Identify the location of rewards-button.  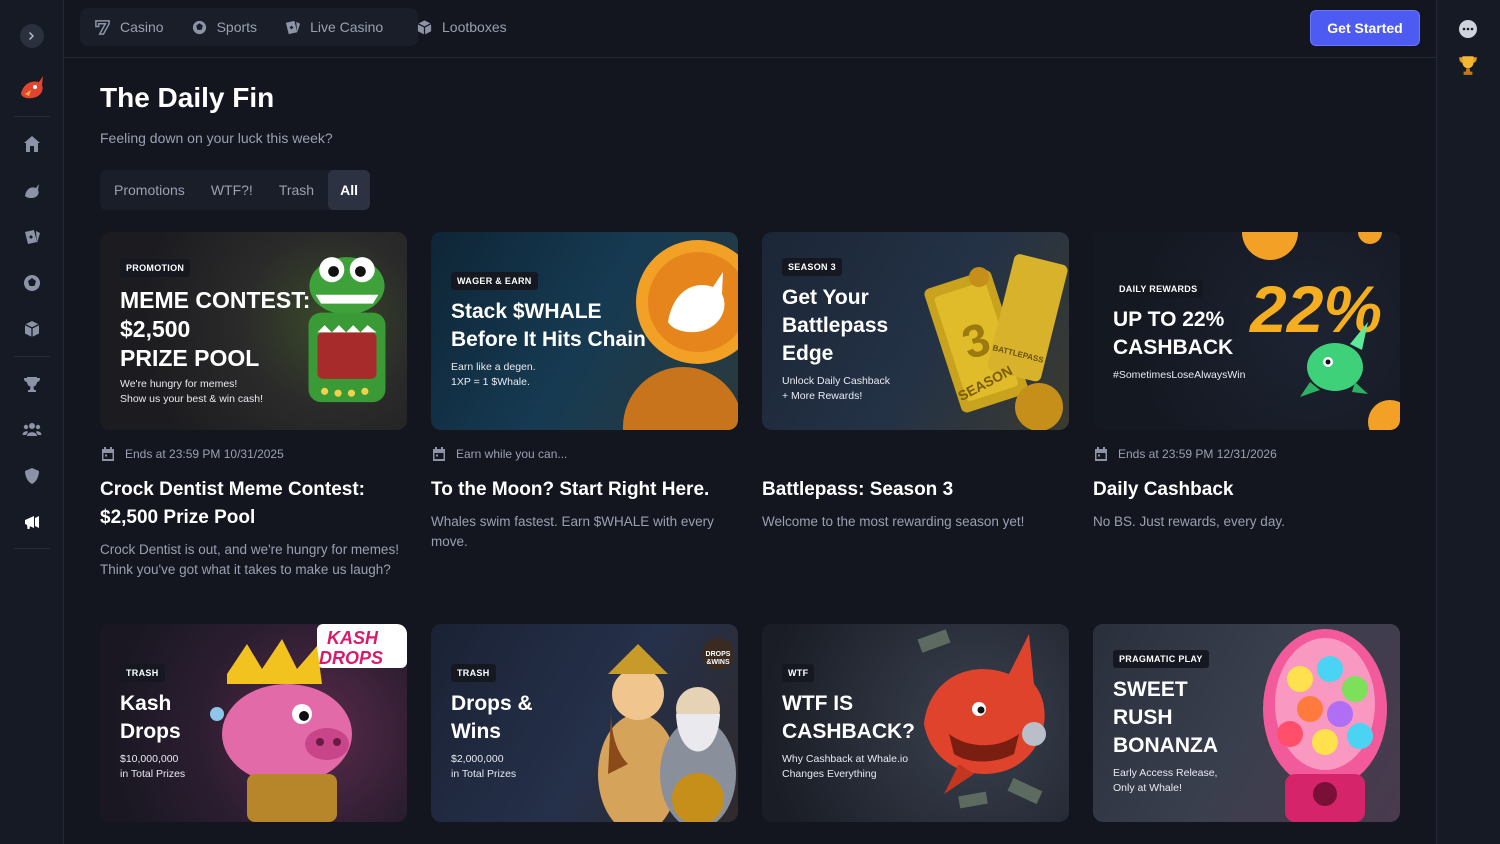
(1468, 65).